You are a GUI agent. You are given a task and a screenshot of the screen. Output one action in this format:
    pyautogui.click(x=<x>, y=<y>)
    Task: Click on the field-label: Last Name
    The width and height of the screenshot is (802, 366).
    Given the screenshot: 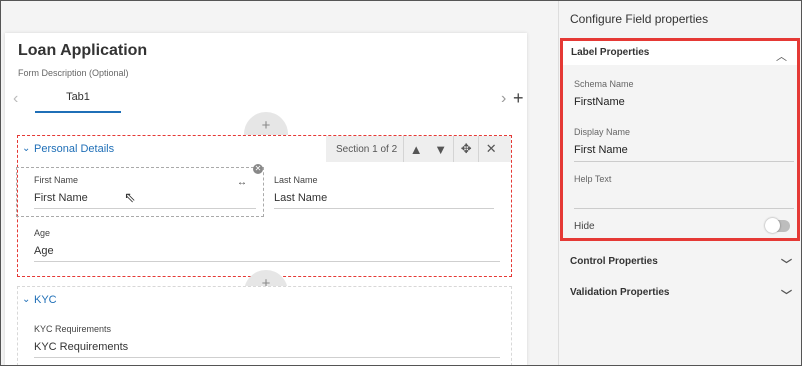 What is the action you would take?
    pyautogui.click(x=296, y=180)
    